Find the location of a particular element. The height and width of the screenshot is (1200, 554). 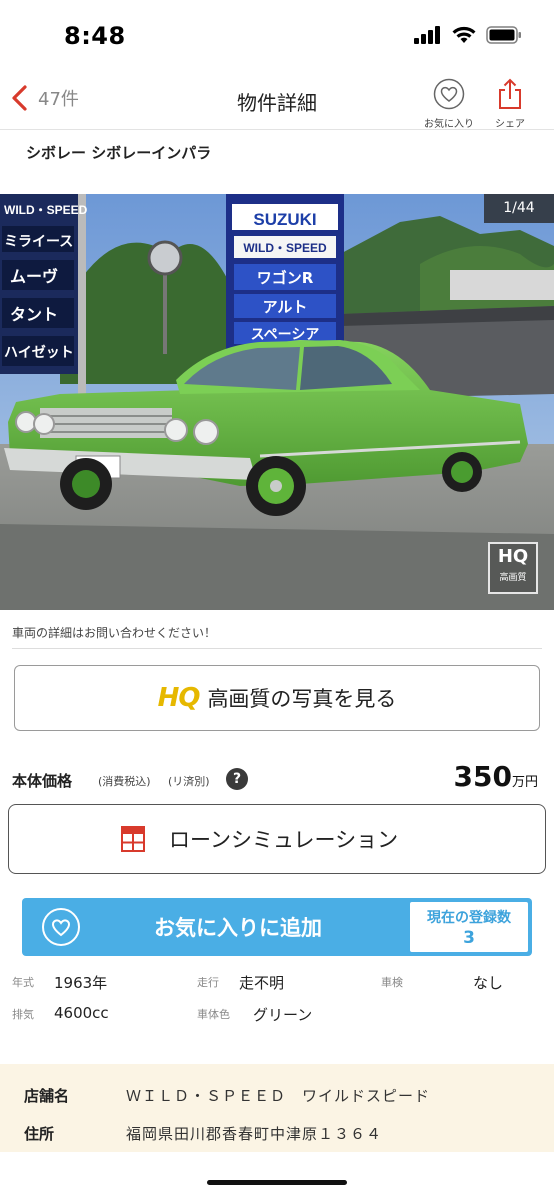

favorite-count-label: 現在の登録数 is located at coordinates (469, 918).